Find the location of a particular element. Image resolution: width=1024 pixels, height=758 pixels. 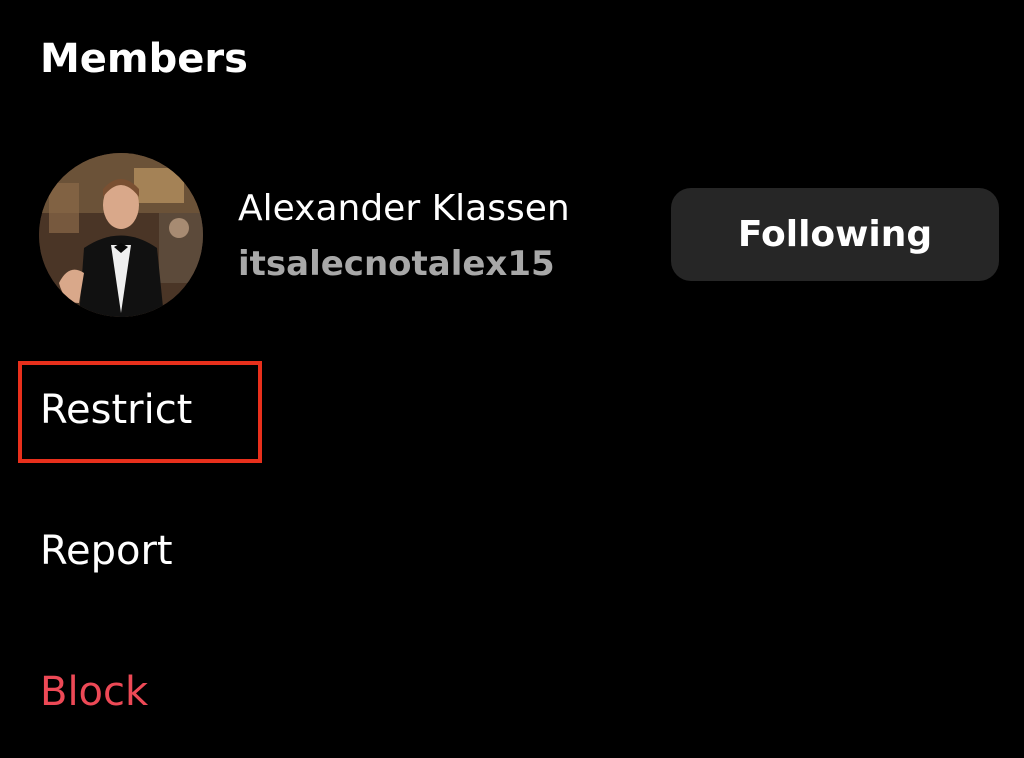

avatar-photo-icon is located at coordinates (121, 235).